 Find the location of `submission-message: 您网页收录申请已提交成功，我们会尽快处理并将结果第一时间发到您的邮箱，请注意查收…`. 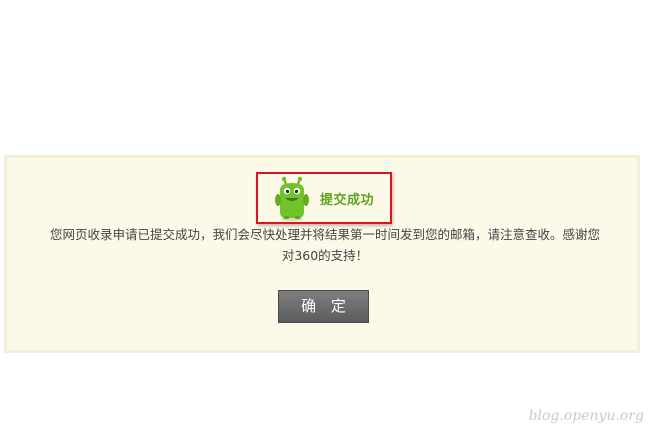

submission-message: 您网页收录申请已提交成功，我们会尽快处理并将结果第一时间发到您的邮箱，请注意查收… is located at coordinates (324, 245).